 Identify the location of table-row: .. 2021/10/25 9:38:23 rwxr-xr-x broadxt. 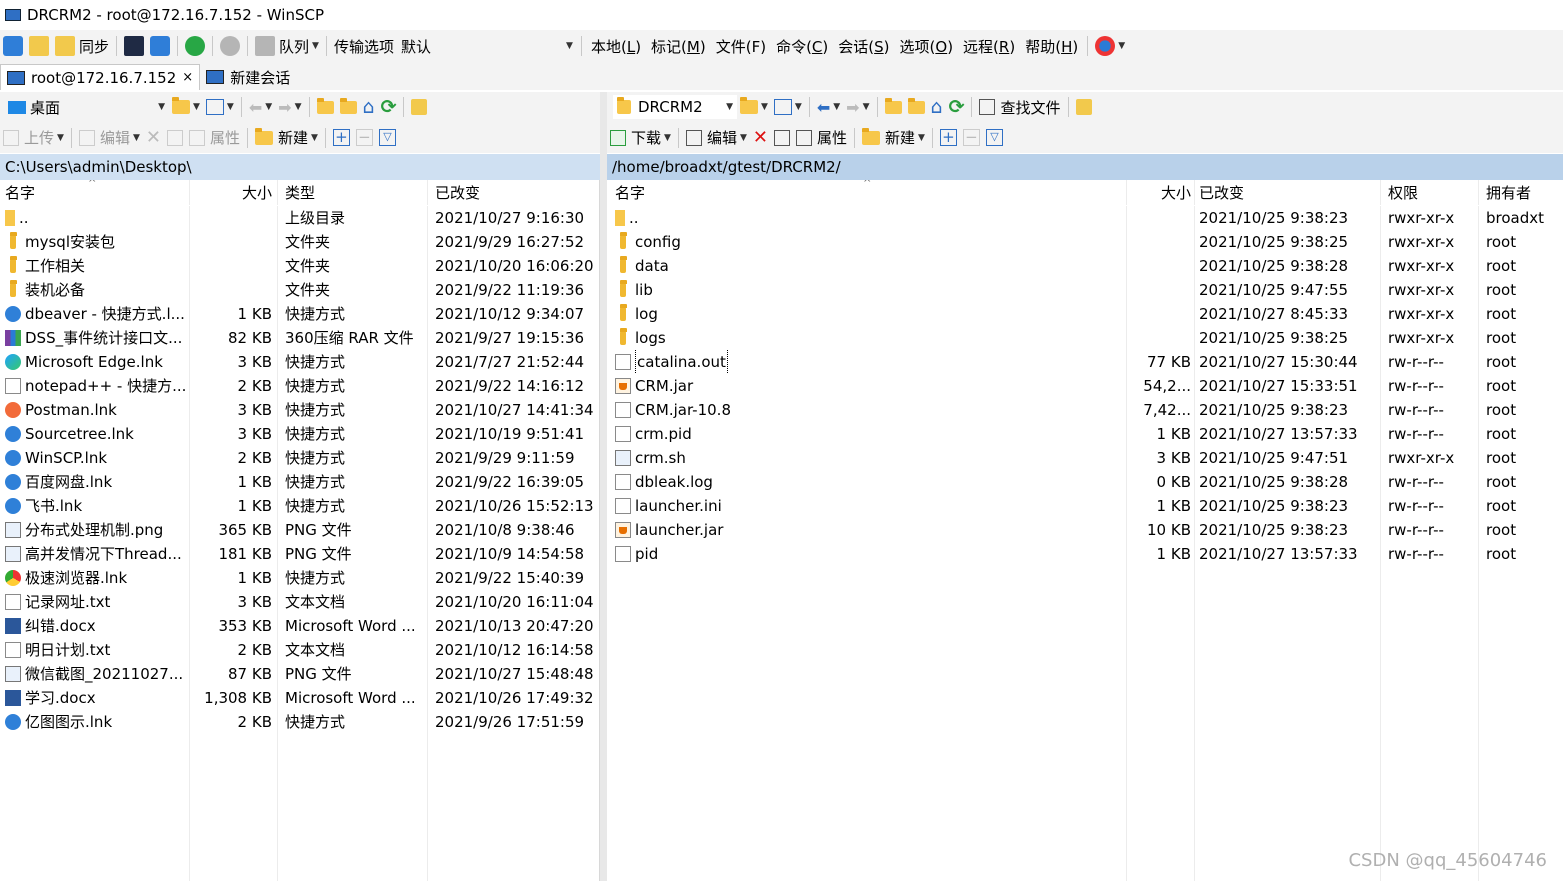
(1085, 218).